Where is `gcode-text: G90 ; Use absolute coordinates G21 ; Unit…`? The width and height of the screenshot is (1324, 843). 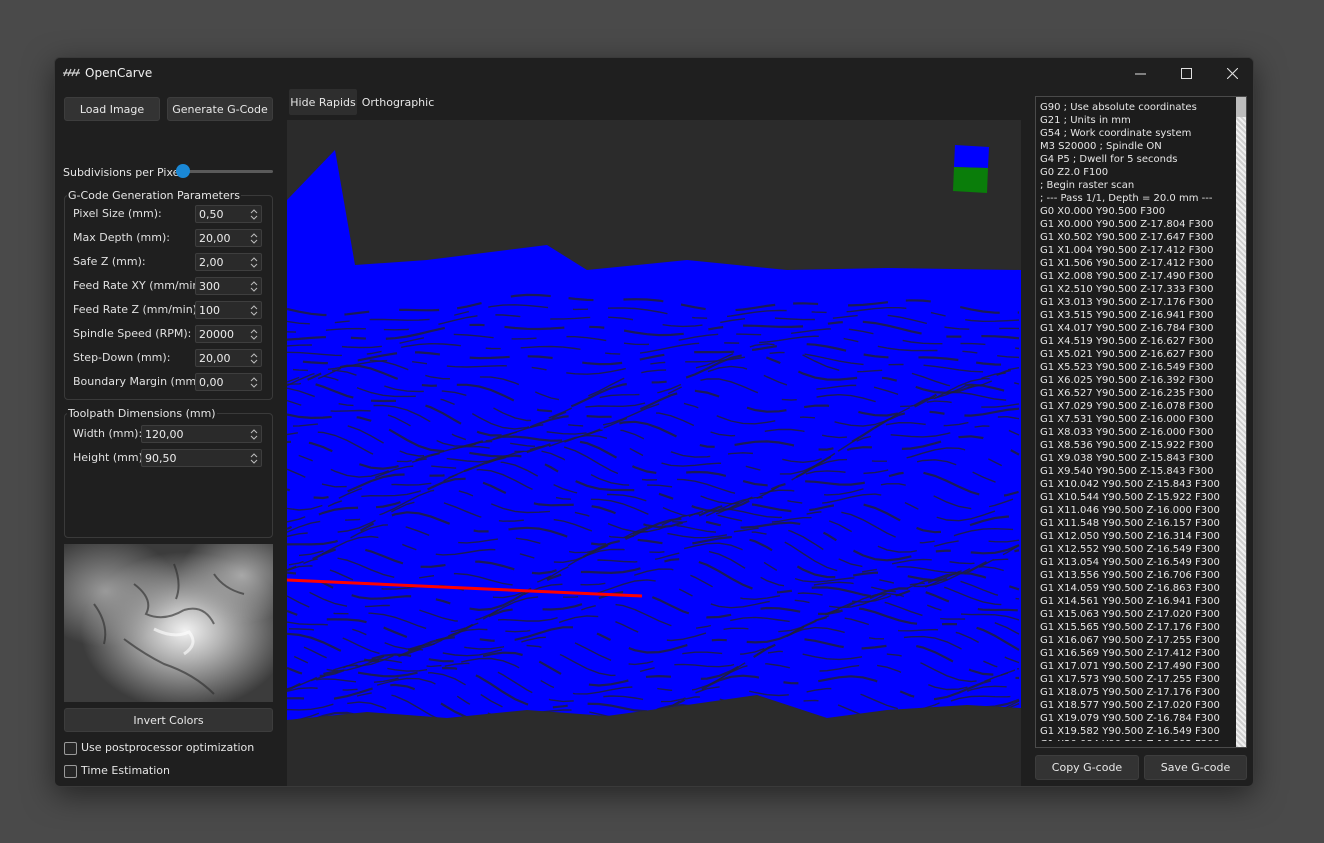 gcode-text: G90 ; Use absolute coordinates G21 ; Unit… is located at coordinates (1136, 421).